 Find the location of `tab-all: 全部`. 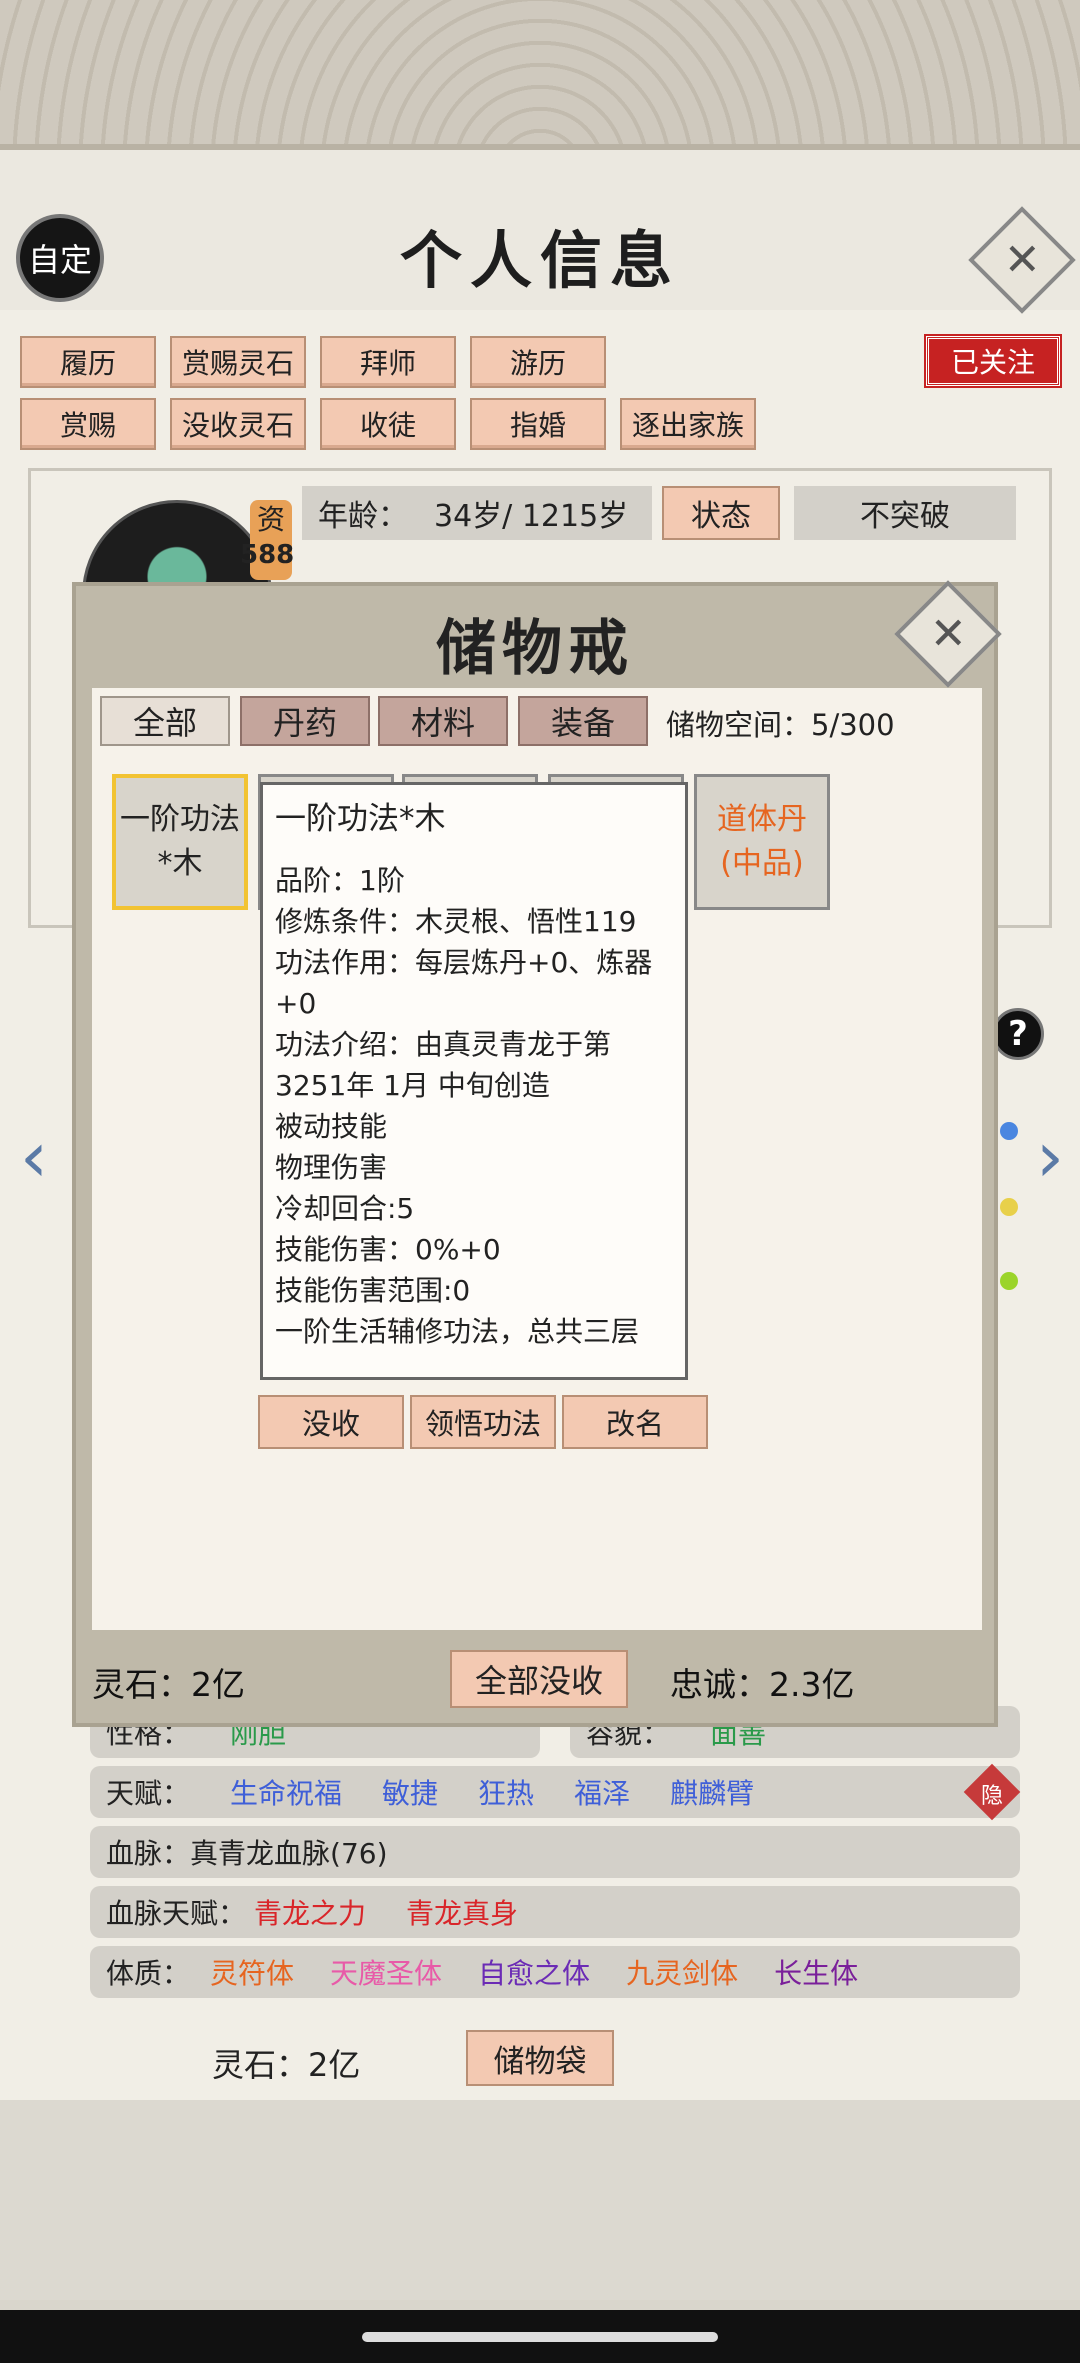

tab-all: 全部 is located at coordinates (165, 721).